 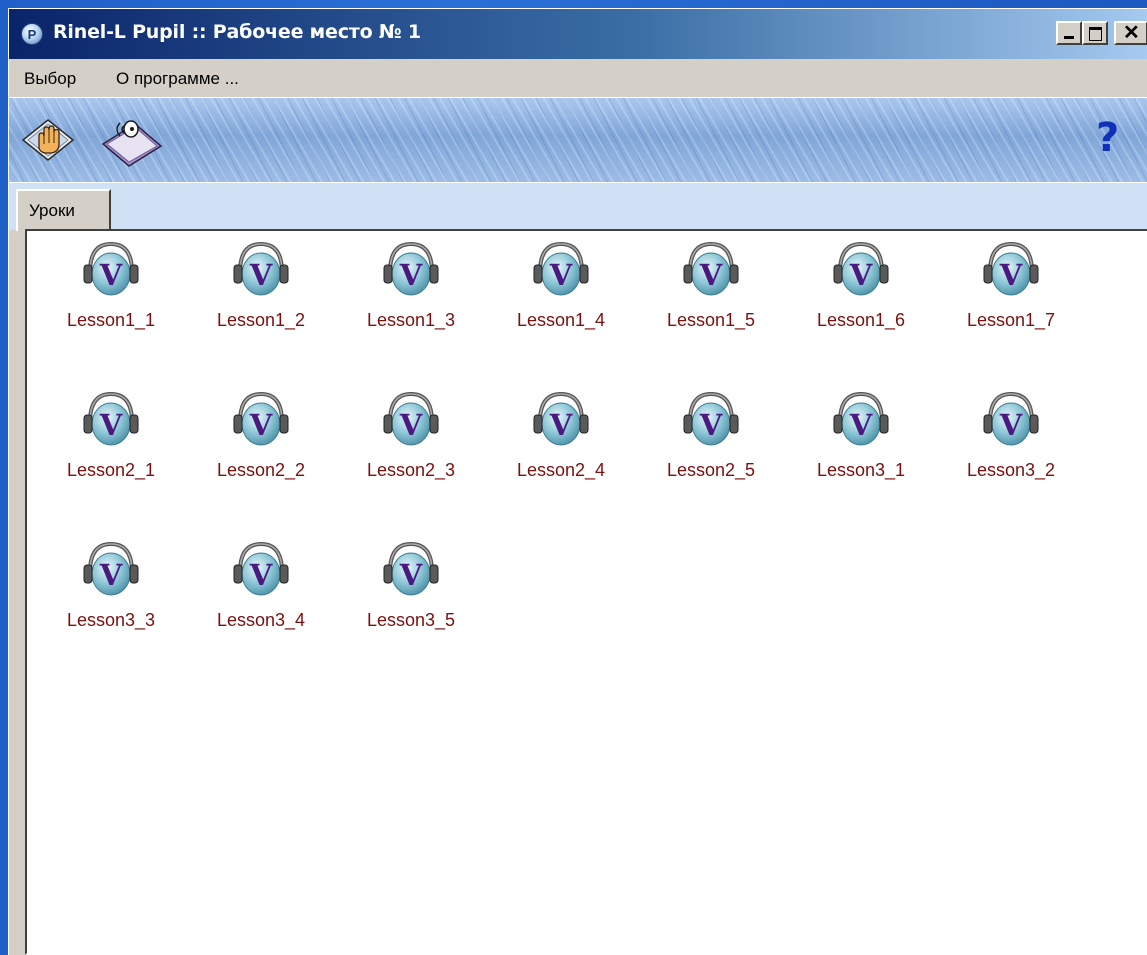 I want to click on lesson-label: Lesson2_4, so click(x=561, y=470).